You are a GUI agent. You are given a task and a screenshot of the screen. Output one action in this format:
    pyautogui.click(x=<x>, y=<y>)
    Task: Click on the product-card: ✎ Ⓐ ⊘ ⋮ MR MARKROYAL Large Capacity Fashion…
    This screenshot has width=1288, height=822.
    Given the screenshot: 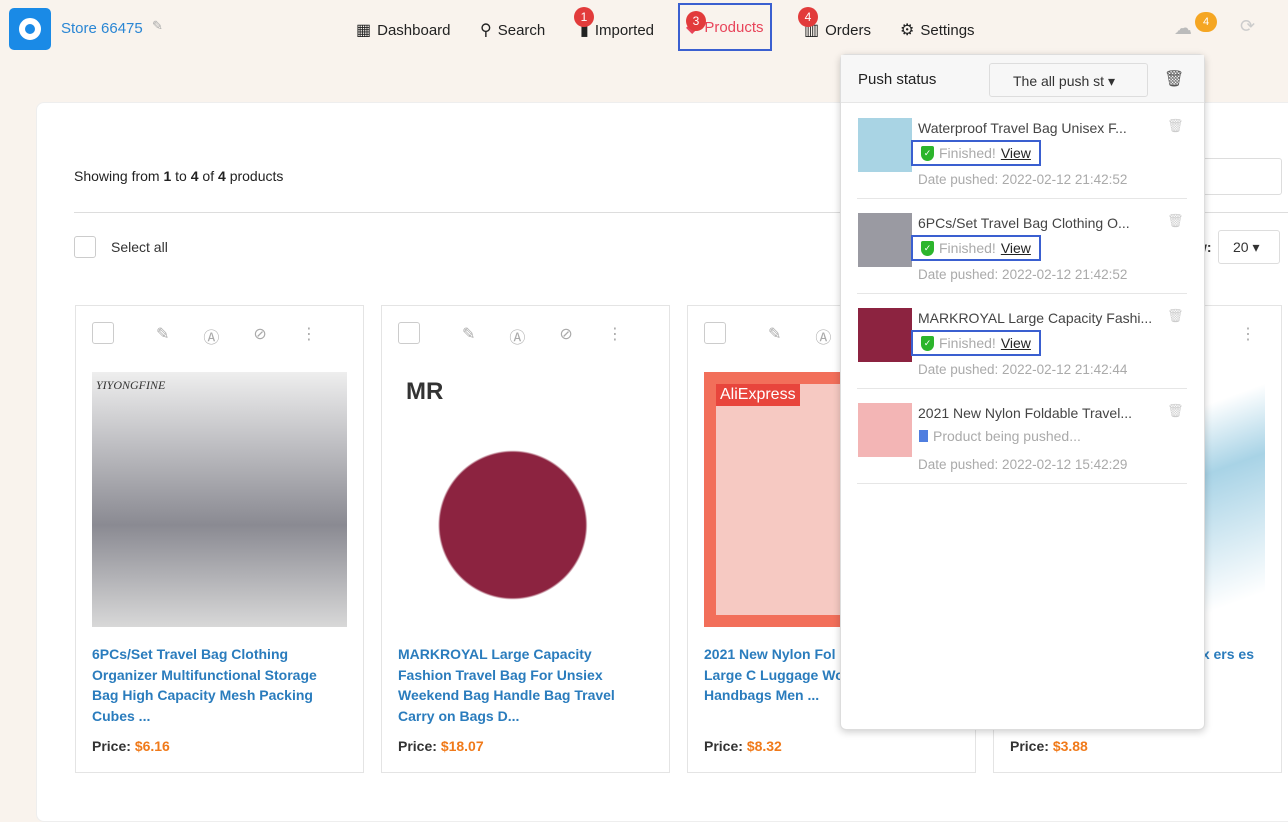 What is the action you would take?
    pyautogui.click(x=525, y=539)
    